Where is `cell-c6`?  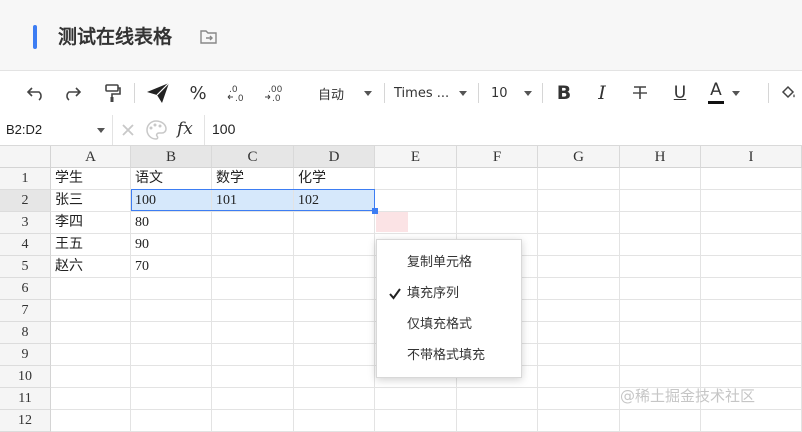 cell-c6 is located at coordinates (253, 289).